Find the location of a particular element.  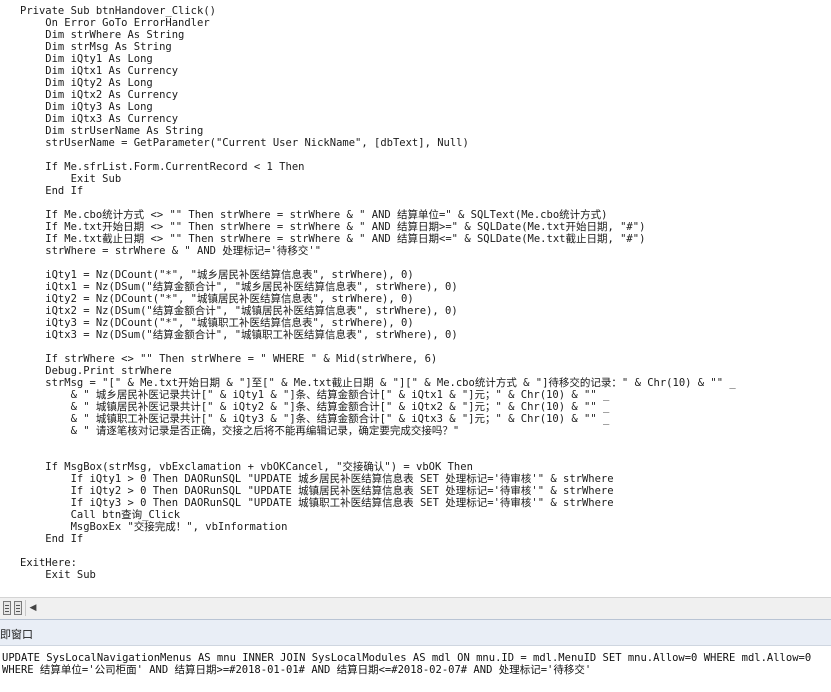

horizontal-scrollbar-area: ◀ is located at coordinates (415, 608).